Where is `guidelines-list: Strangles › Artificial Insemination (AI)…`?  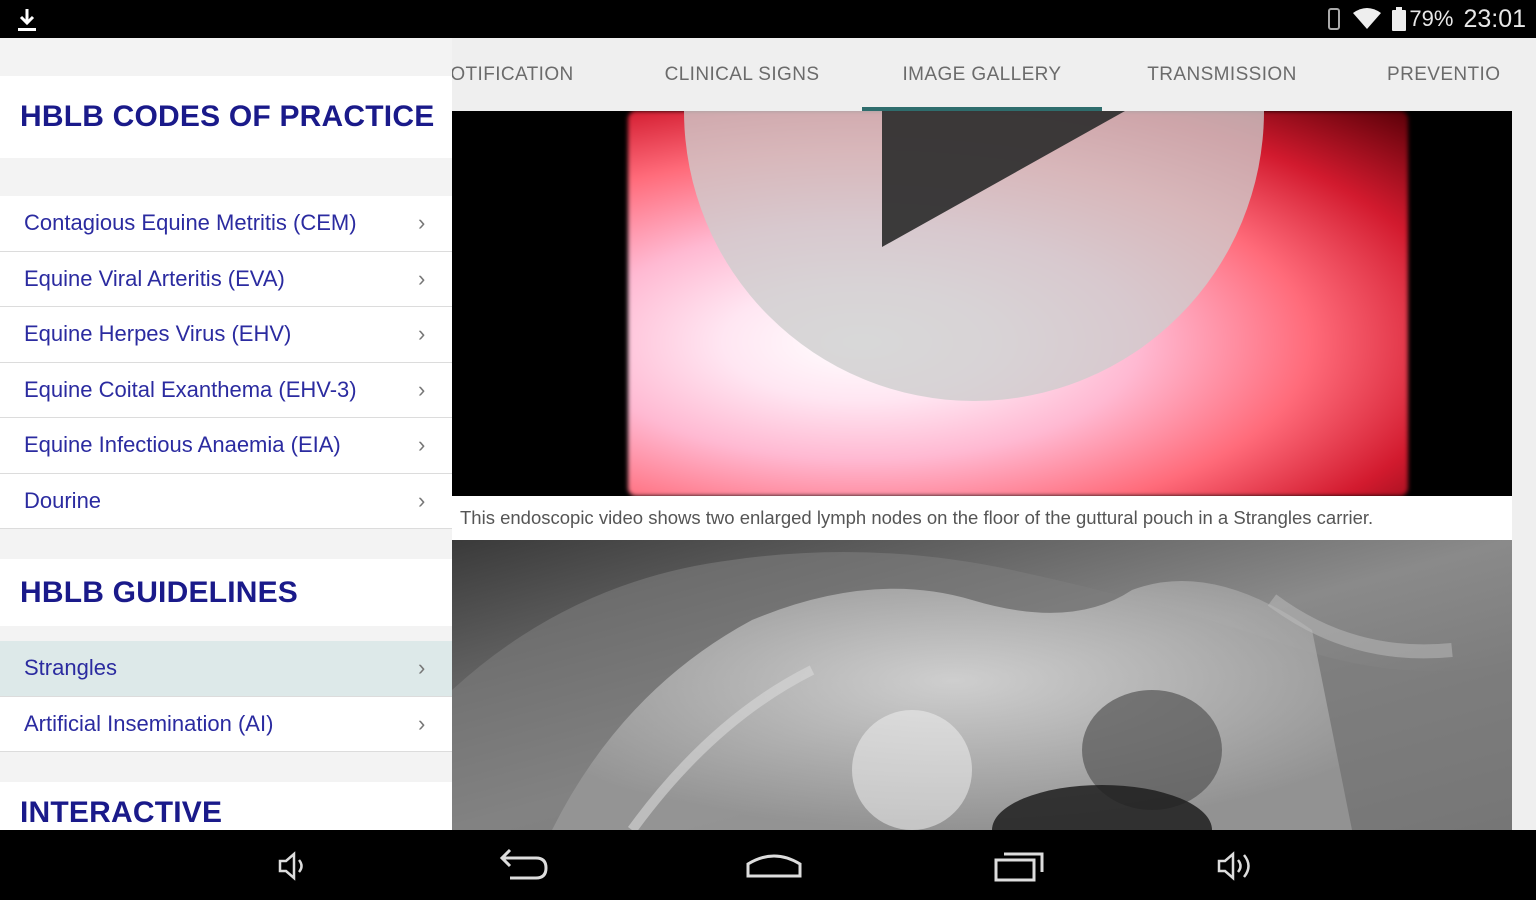 guidelines-list: Strangles › Artificial Insemination (AI)… is located at coordinates (226, 696).